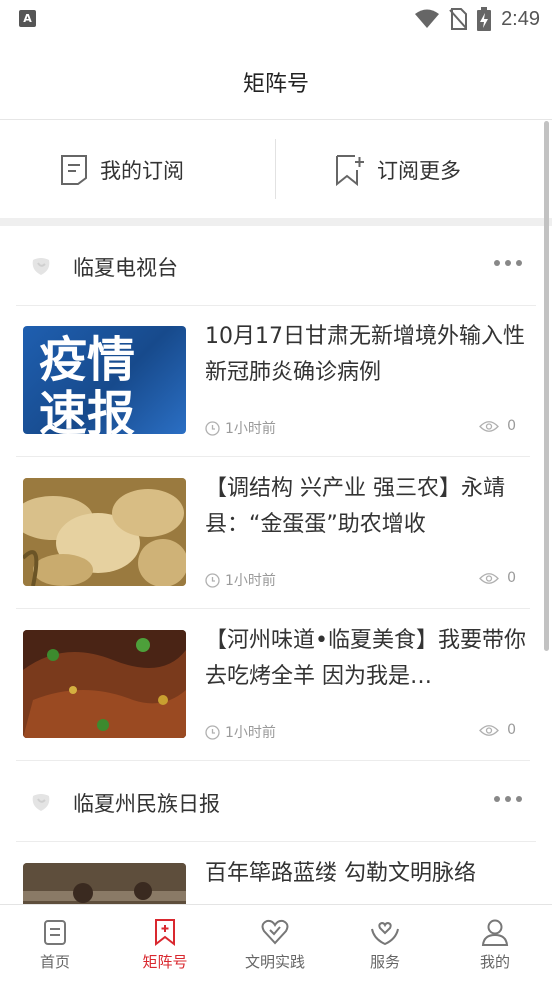  Describe the element at coordinates (276, 802) in the screenshot. I see `source-header: 临夏州民族日报` at that location.